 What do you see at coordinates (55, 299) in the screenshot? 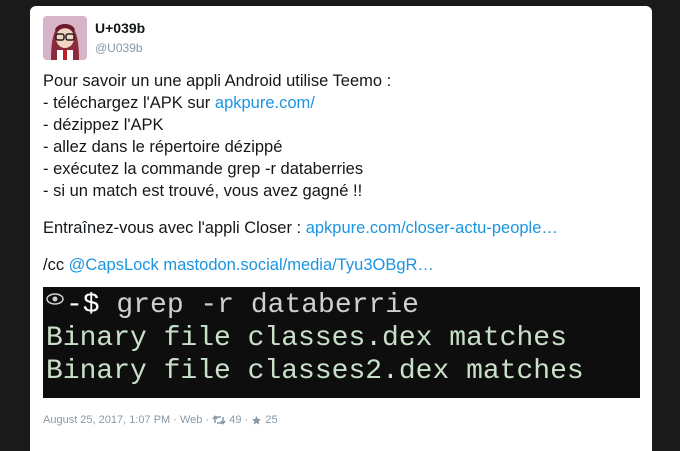
I see `eye-icon` at bounding box center [55, 299].